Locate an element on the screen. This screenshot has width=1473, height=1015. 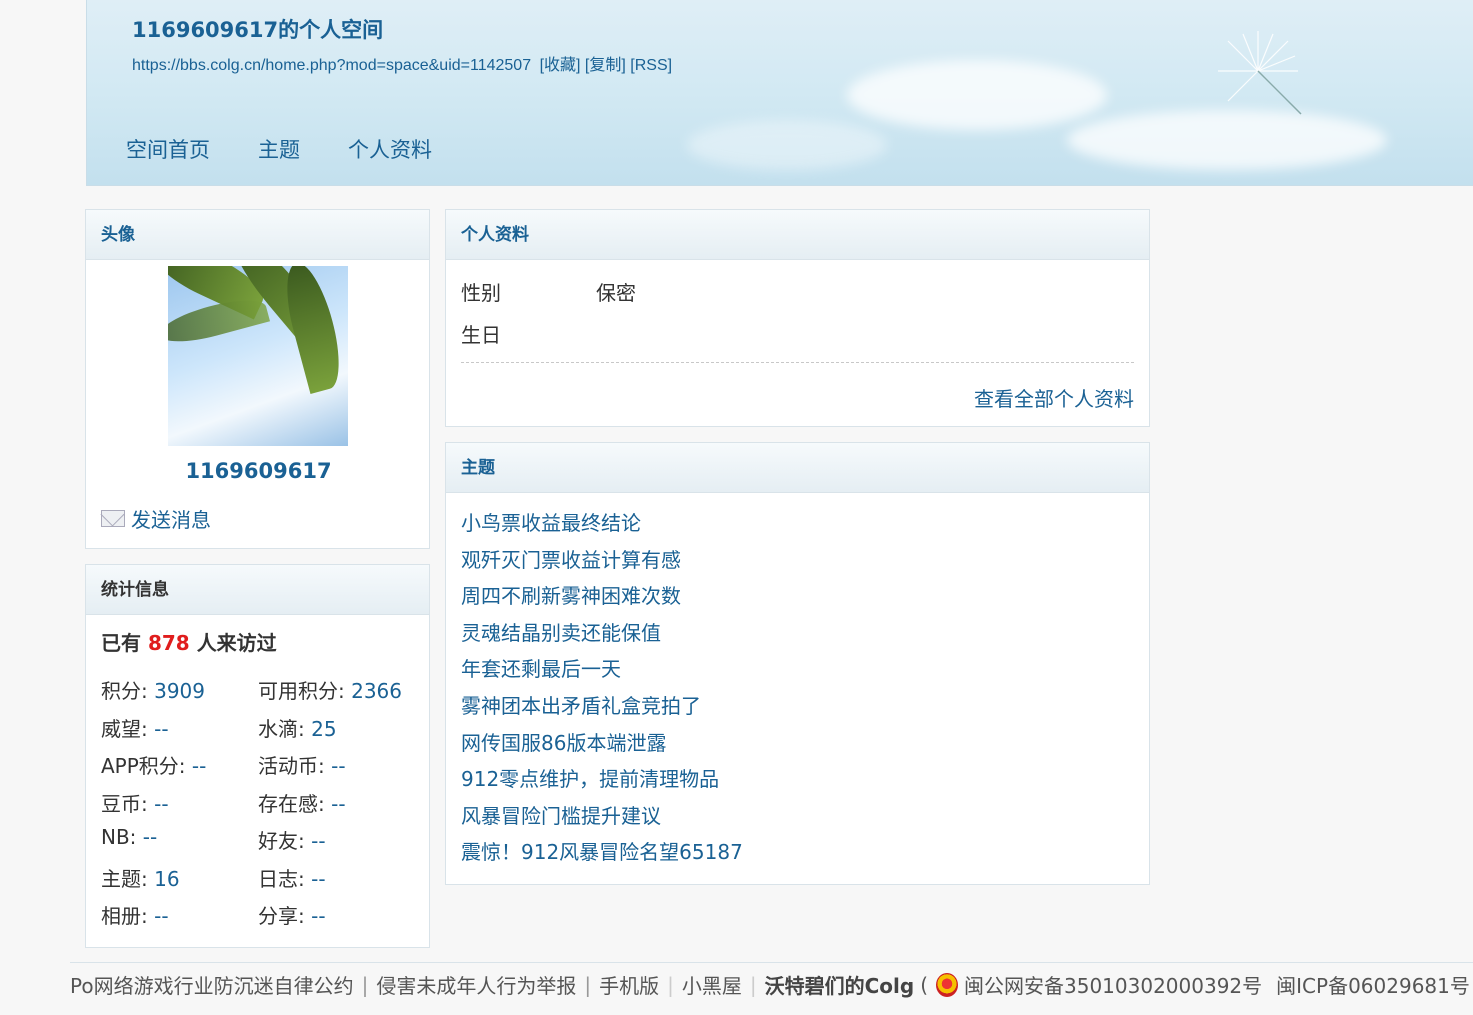
list-item: 912零点维护，提前清理物品 is located at coordinates (602, 781).